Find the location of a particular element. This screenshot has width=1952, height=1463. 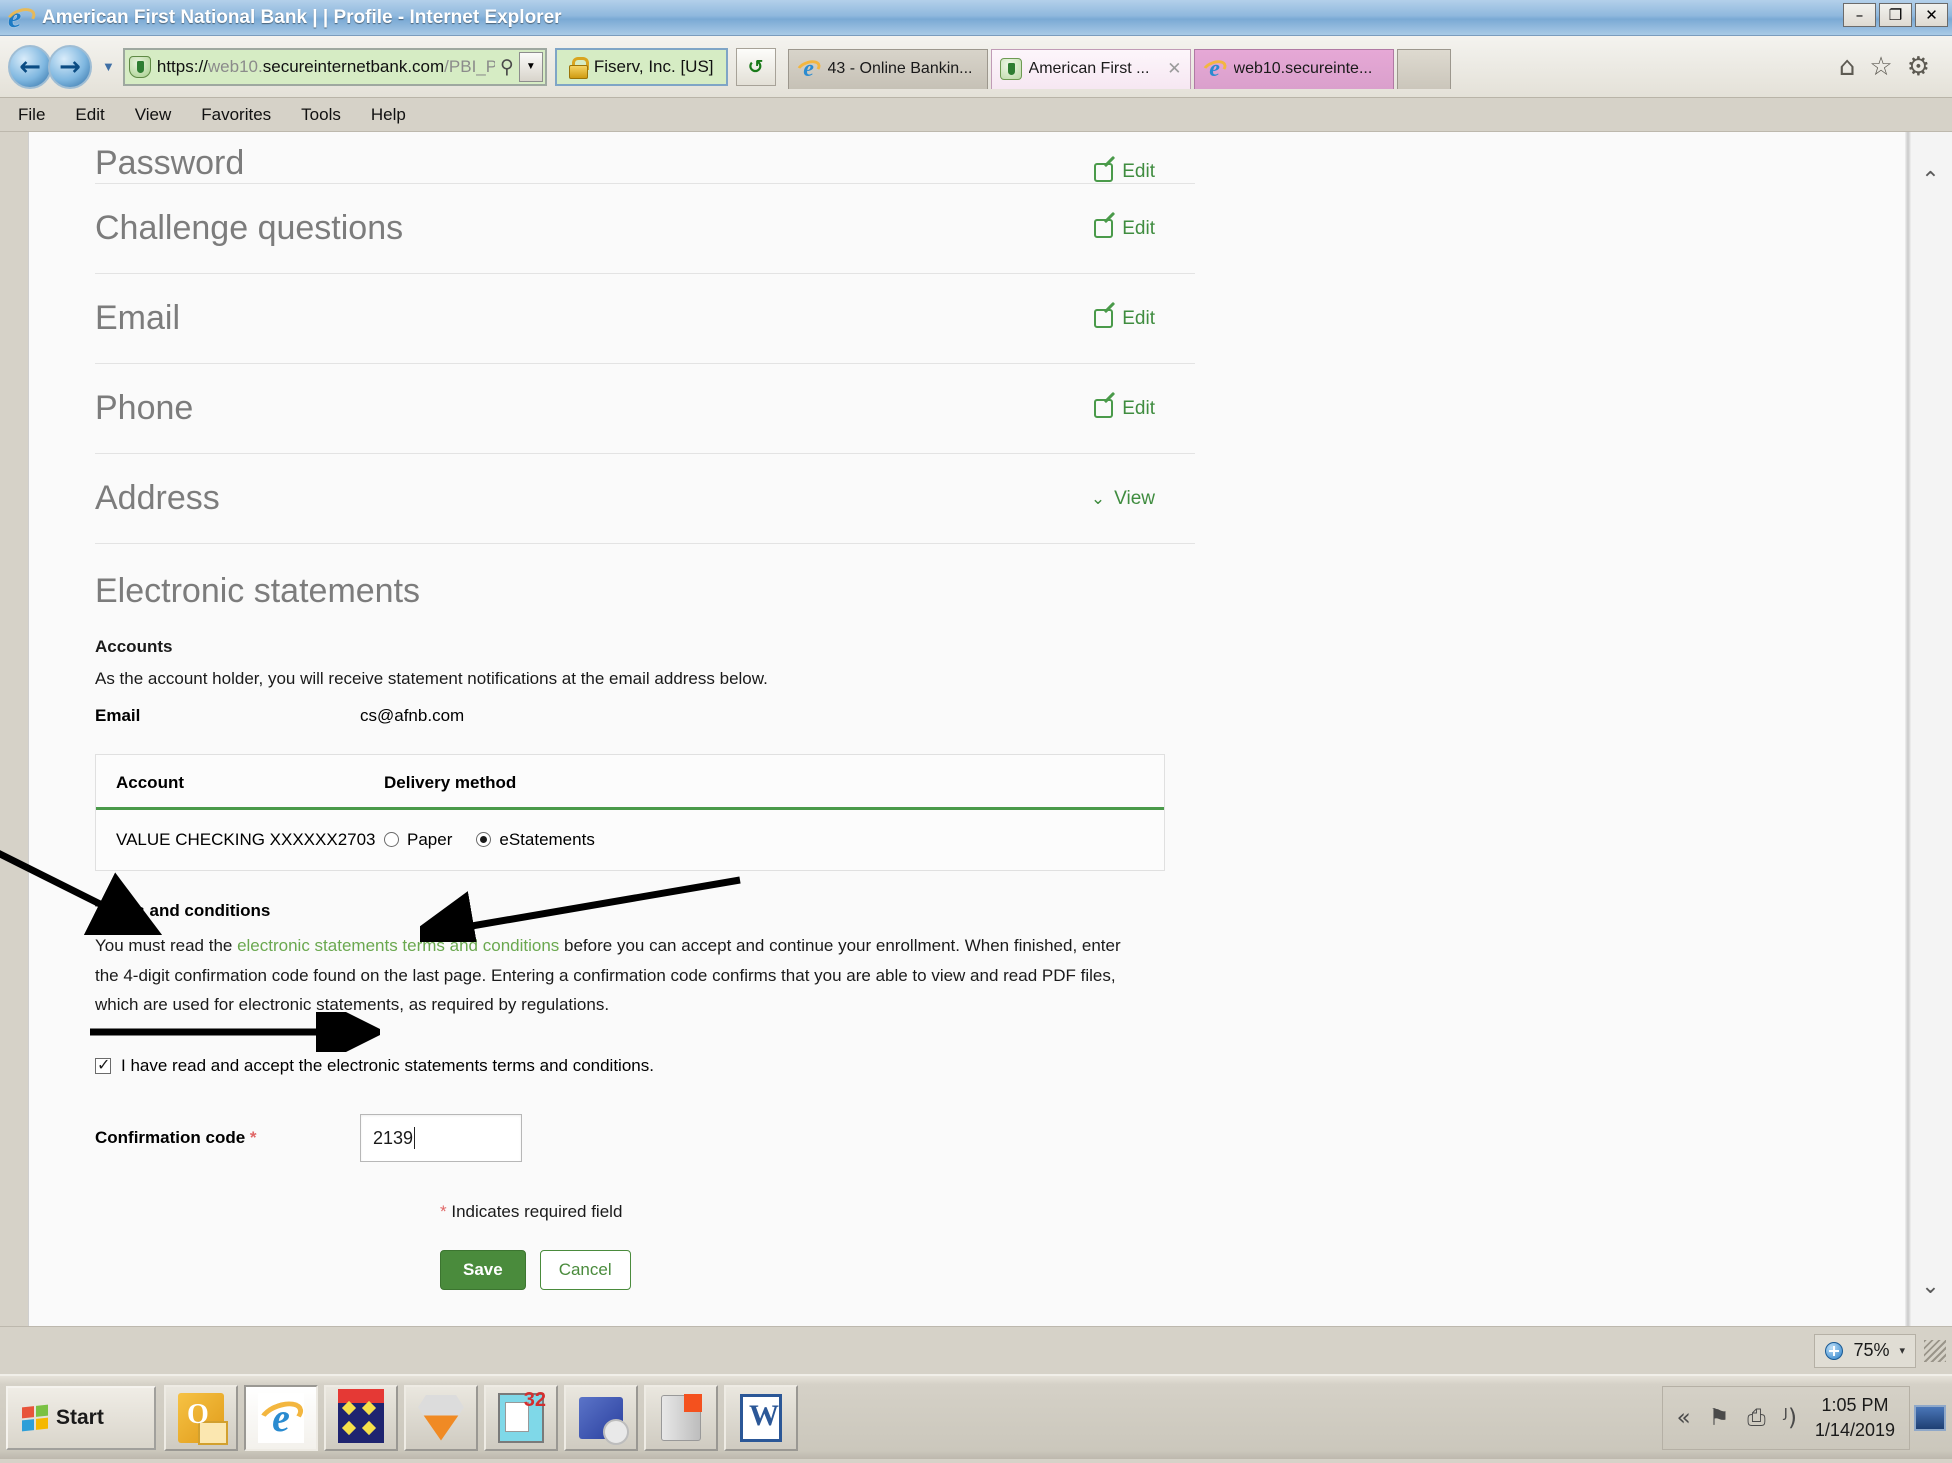

toolbar-icons: ⌂ ☆ ⚙ is located at coordinates (1891, 67).